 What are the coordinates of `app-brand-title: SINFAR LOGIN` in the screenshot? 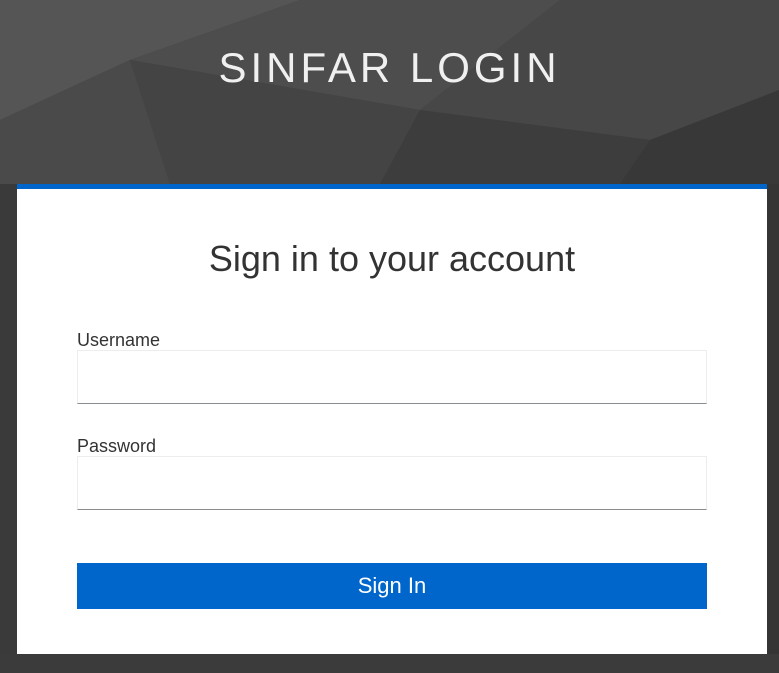 It's located at (389, 67).